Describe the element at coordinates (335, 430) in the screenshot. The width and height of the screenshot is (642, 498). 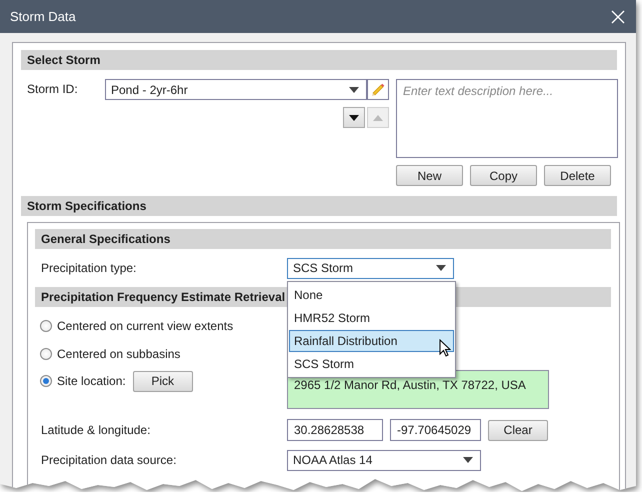
I see `latitude-field: 30.28628538` at that location.